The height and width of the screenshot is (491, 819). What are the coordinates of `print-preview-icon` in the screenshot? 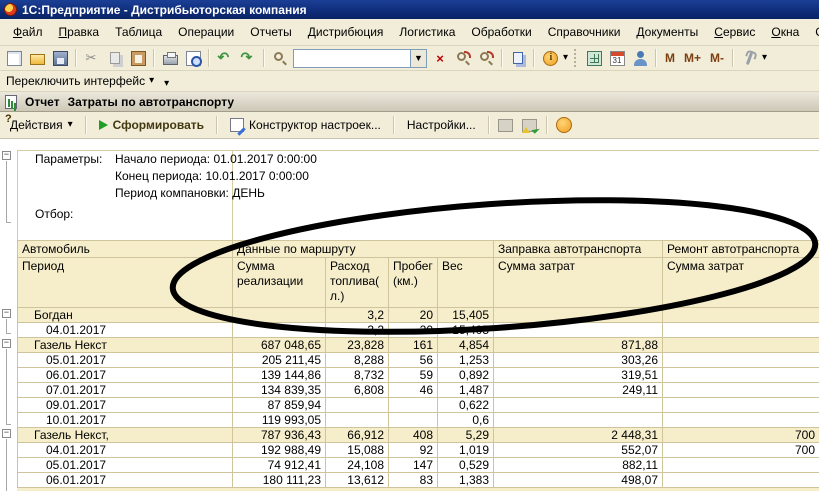 It's located at (193, 58).